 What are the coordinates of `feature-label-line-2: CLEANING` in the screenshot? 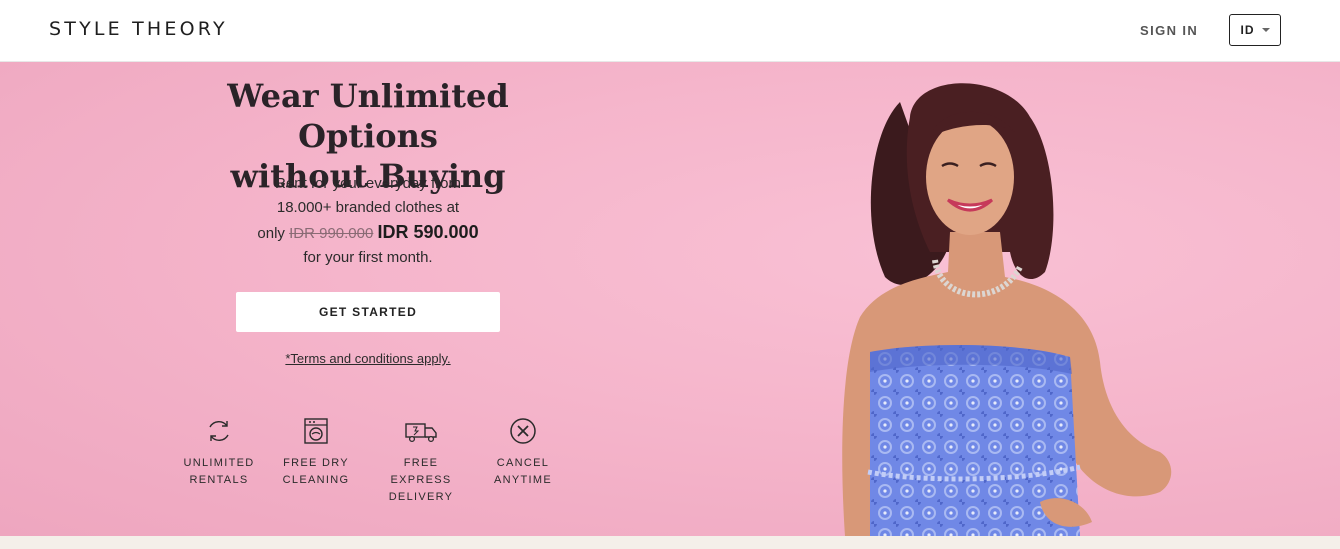 It's located at (316, 480).